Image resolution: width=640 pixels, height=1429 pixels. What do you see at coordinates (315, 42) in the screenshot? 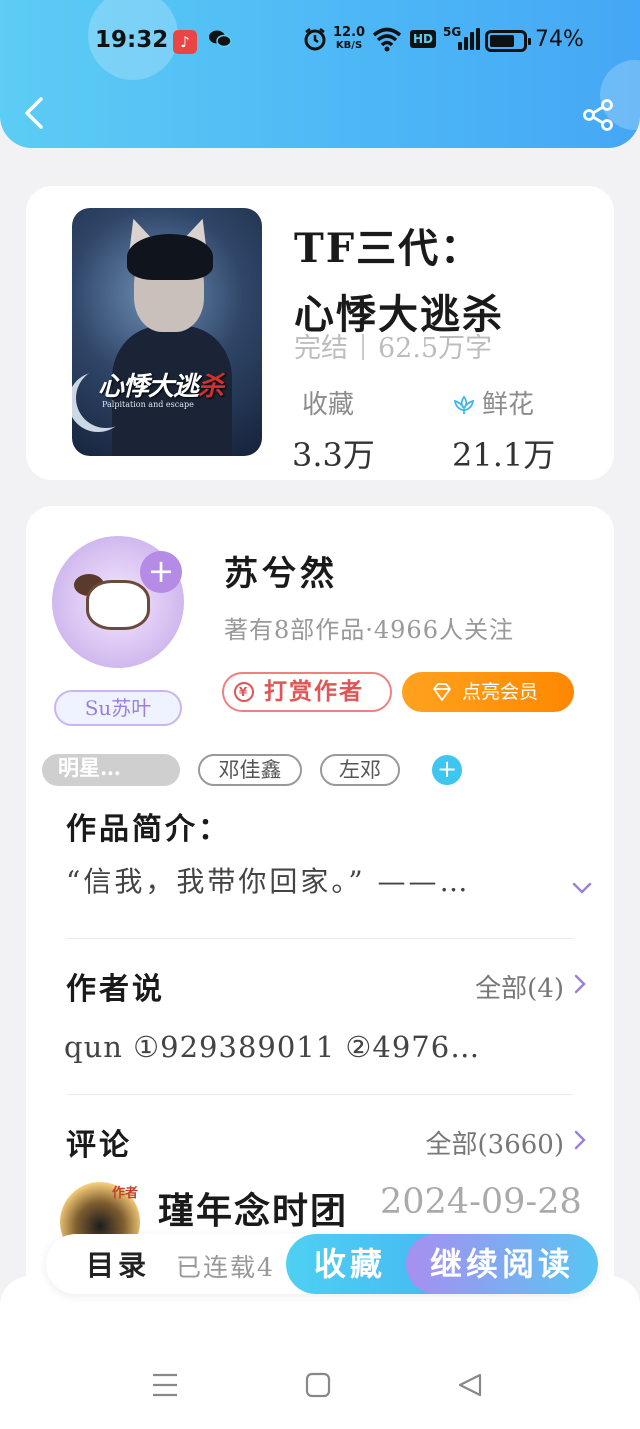
I see `alarm-icon` at bounding box center [315, 42].